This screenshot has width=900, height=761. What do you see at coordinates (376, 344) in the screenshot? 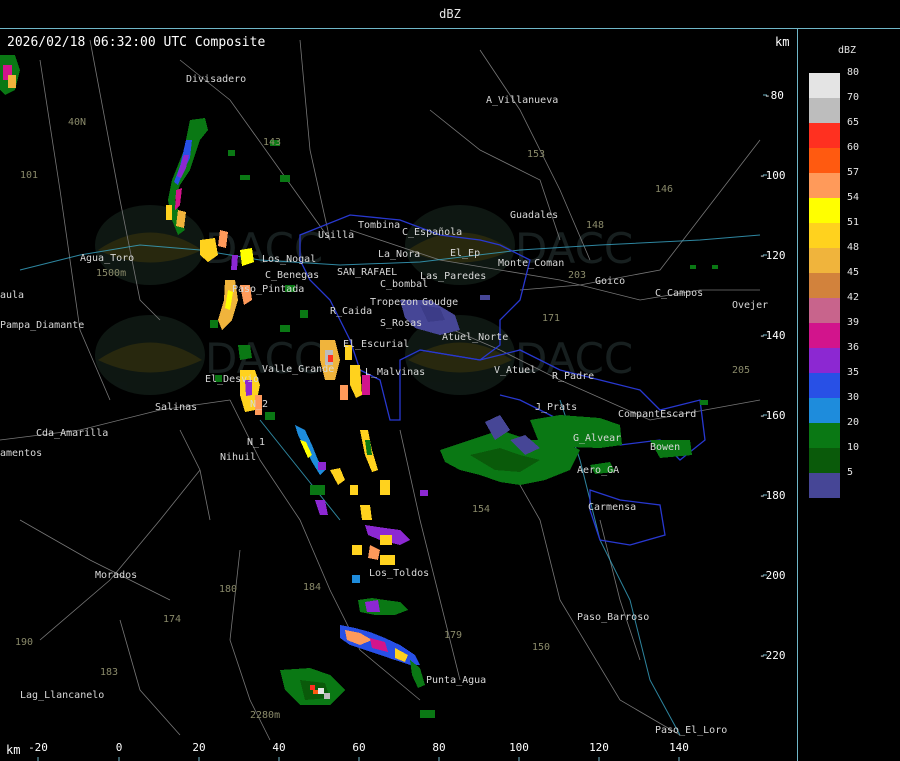
I see `place-label: El_Escurial` at bounding box center [376, 344].